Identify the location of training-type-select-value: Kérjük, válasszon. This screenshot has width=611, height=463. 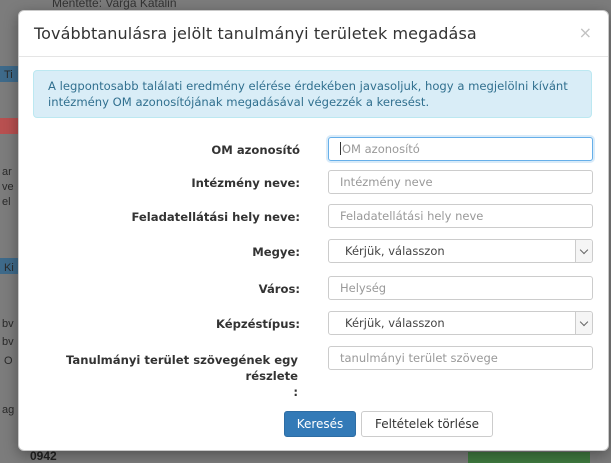
(395, 323).